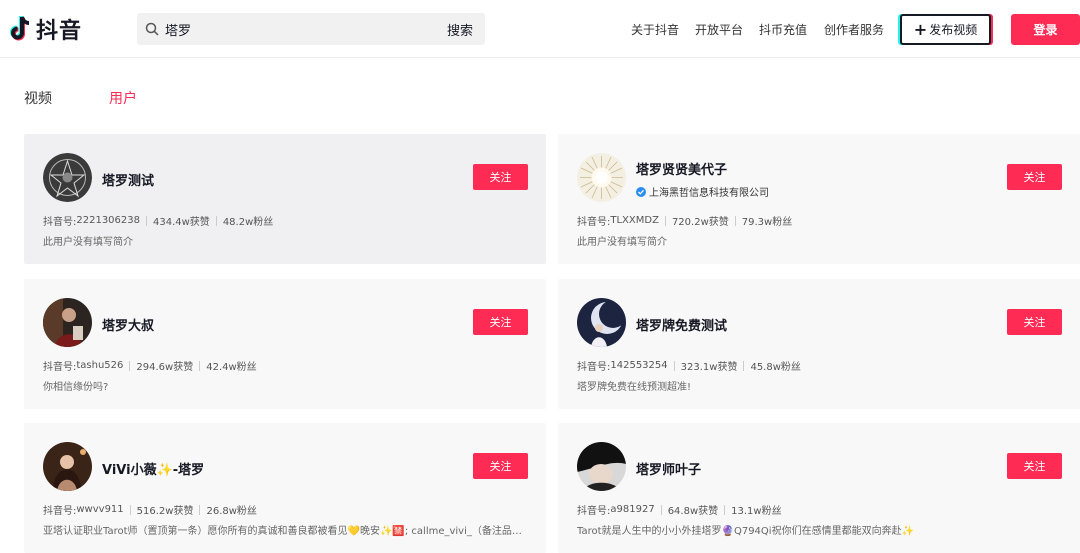 This screenshot has height=553, width=1080. Describe the element at coordinates (601, 177) in the screenshot. I see `sunburst-avatar` at that location.